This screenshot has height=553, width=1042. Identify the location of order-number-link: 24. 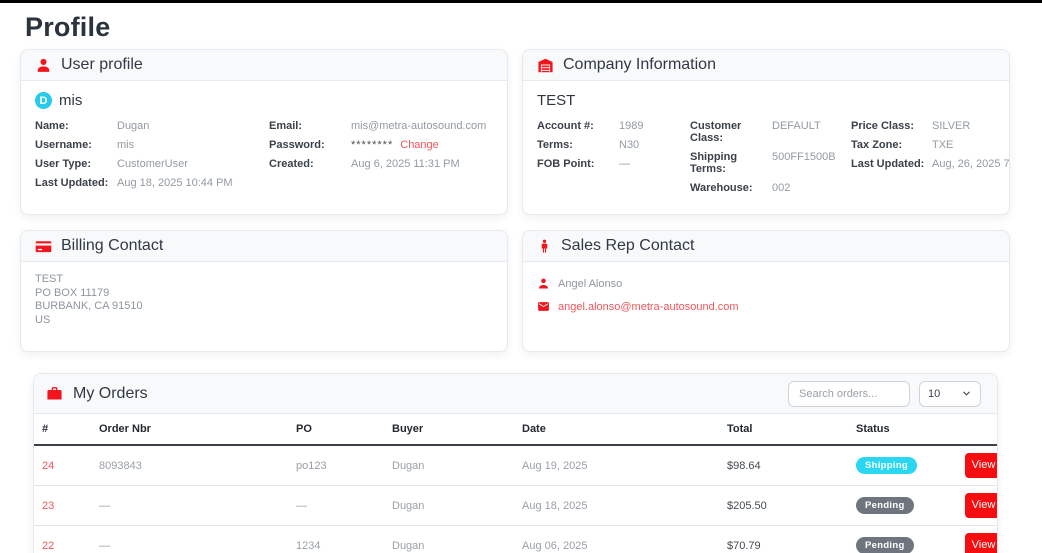
(48, 466).